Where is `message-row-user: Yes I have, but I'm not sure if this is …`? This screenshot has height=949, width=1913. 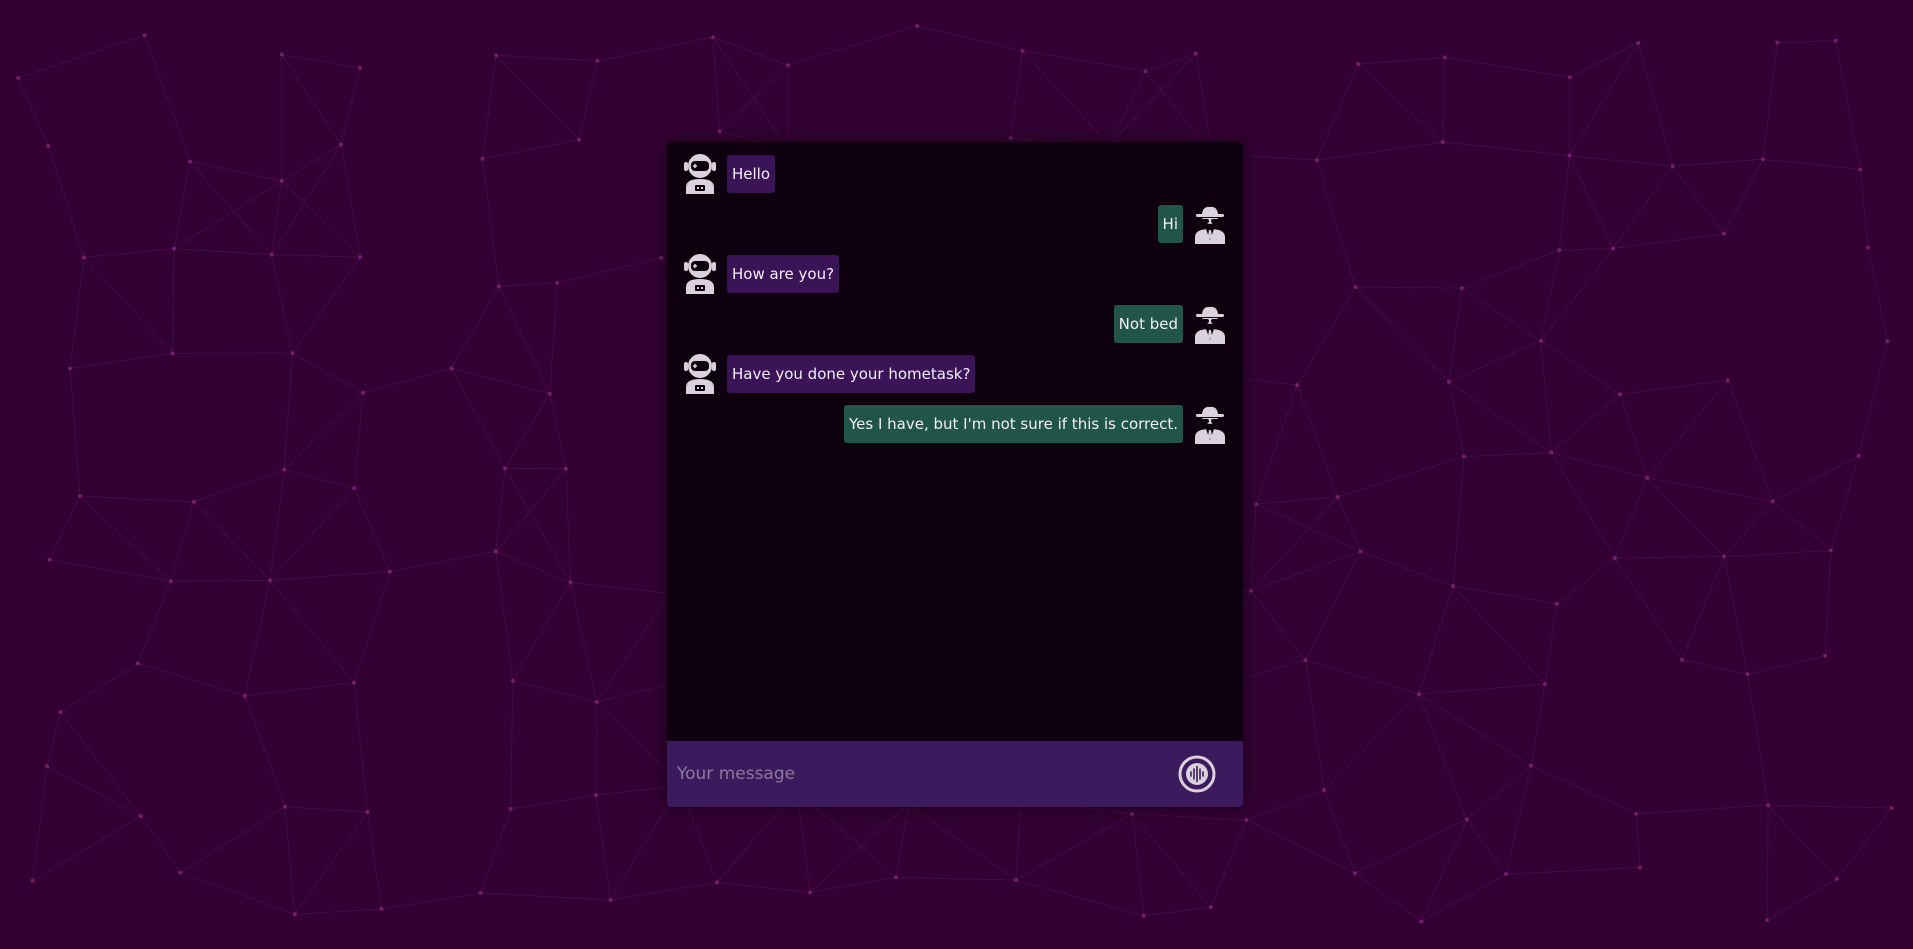
message-row-user: Yes I have, but I'm not sure if this is … is located at coordinates (955, 424).